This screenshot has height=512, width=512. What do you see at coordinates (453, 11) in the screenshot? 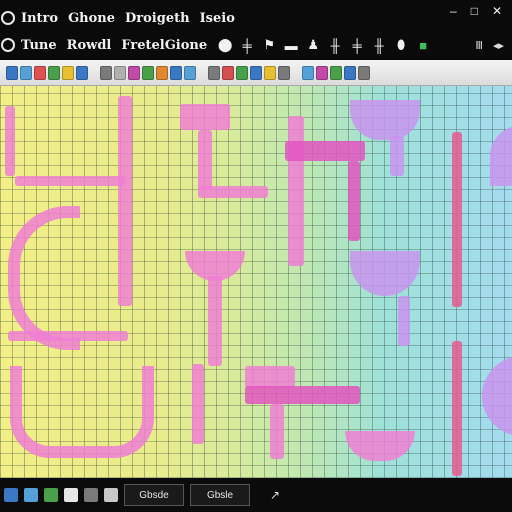
I see `minimize-button: –` at bounding box center [453, 11].